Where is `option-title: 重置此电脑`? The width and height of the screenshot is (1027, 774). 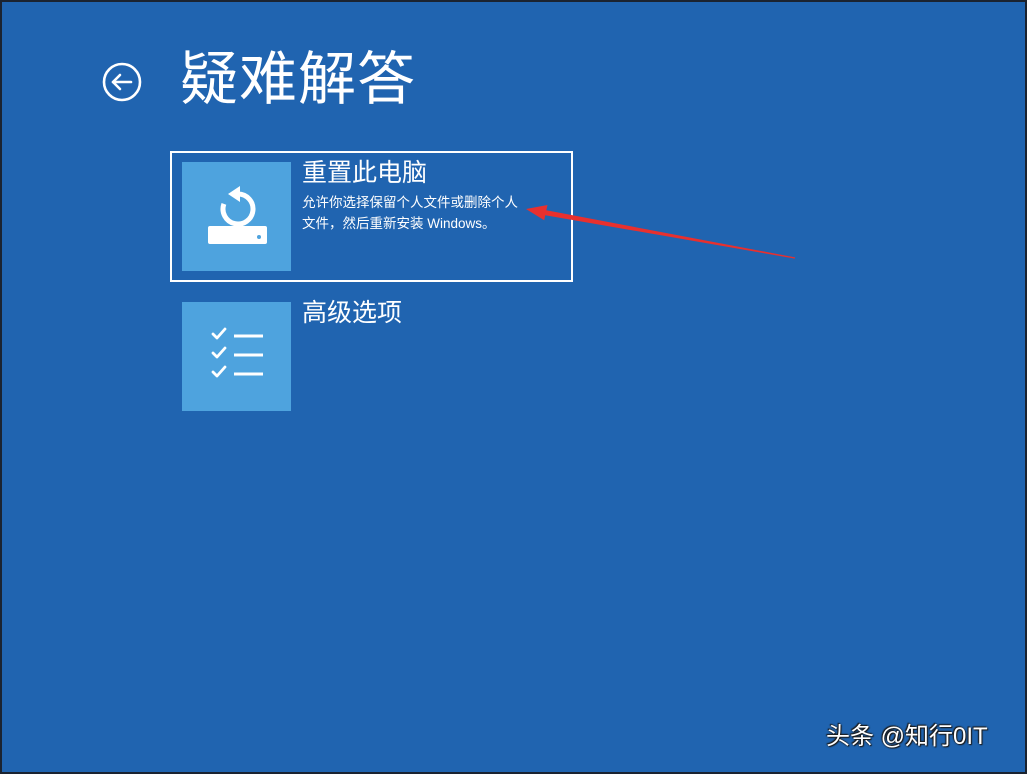
option-title: 重置此电脑 is located at coordinates (365, 173).